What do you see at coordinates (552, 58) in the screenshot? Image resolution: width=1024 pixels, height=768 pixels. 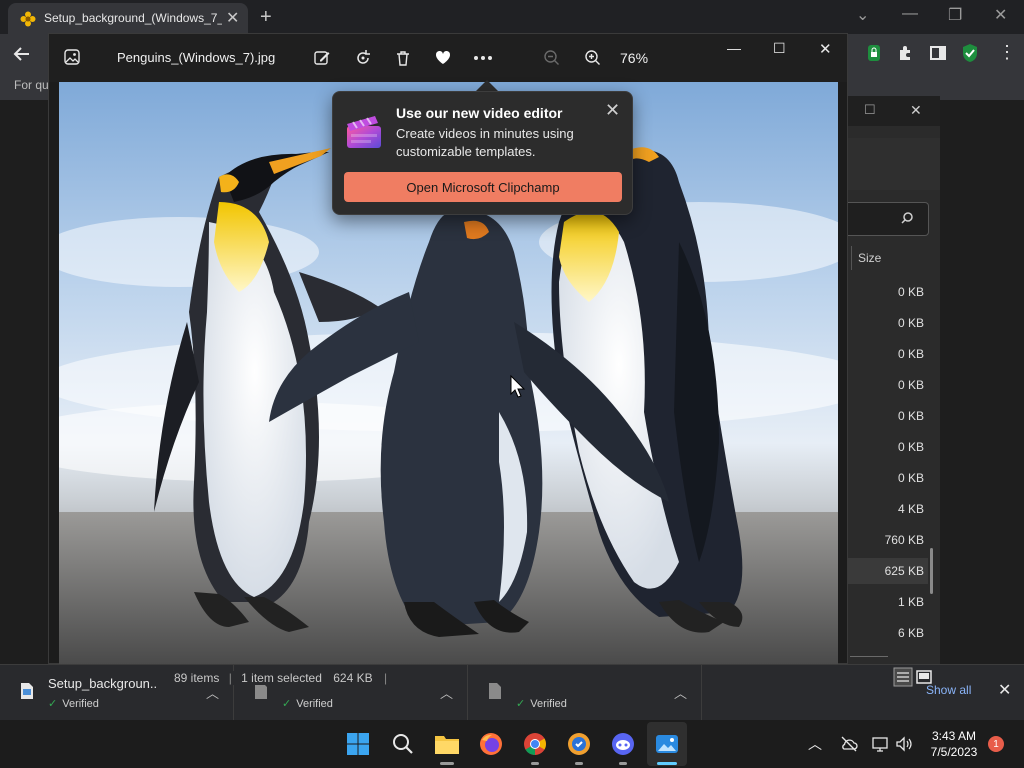 I see `zoom-out-icon` at bounding box center [552, 58].